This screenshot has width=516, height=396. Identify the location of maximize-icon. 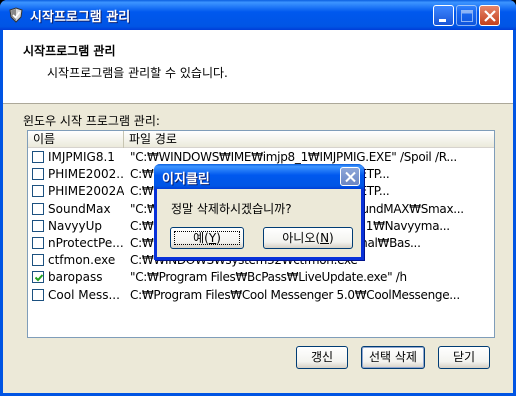
(467, 16).